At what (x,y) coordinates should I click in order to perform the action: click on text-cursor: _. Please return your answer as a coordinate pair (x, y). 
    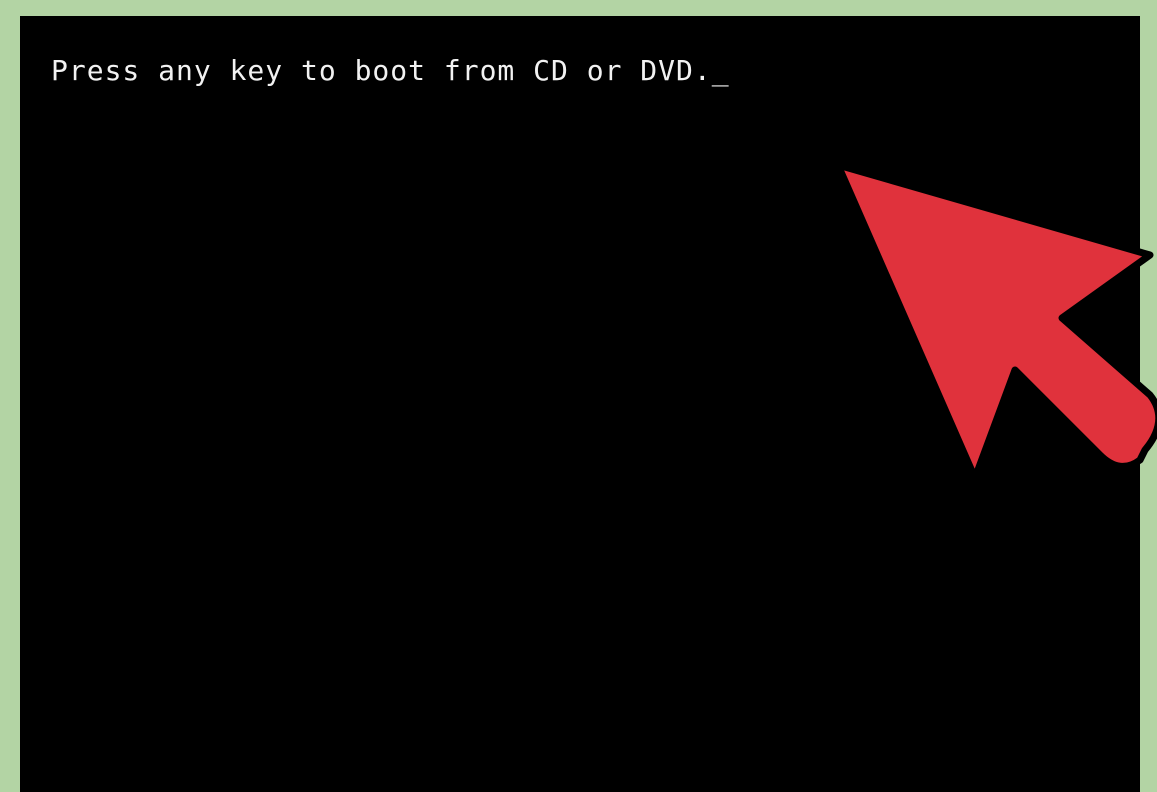
    Looking at the image, I should click on (720, 70).